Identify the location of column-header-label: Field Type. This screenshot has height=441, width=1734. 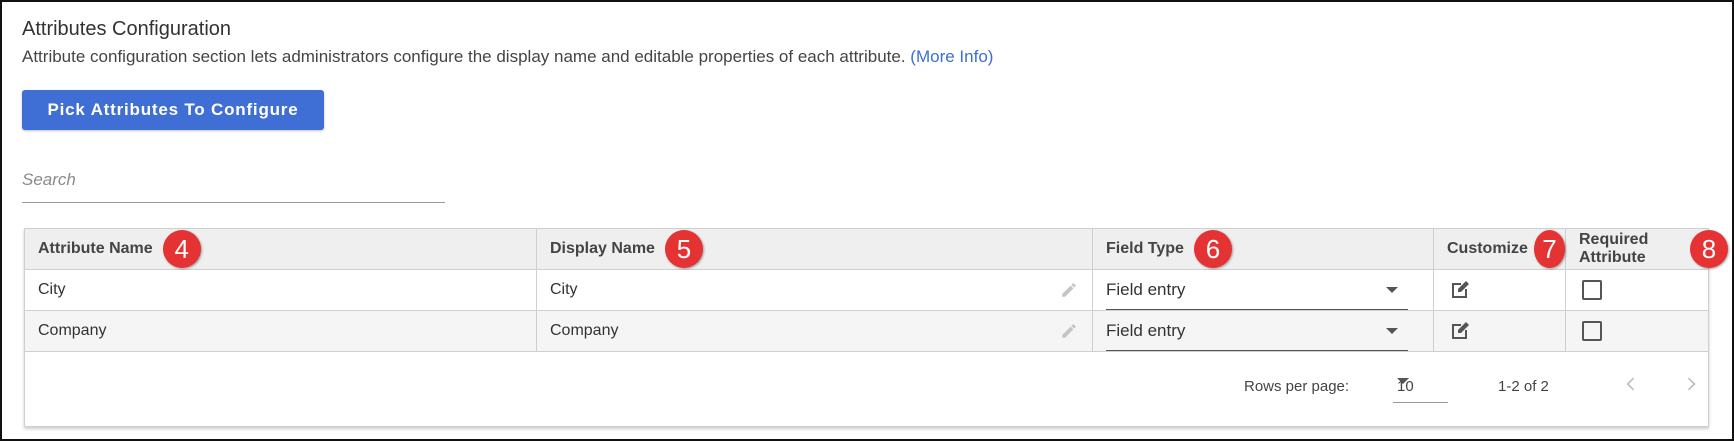
(1145, 248).